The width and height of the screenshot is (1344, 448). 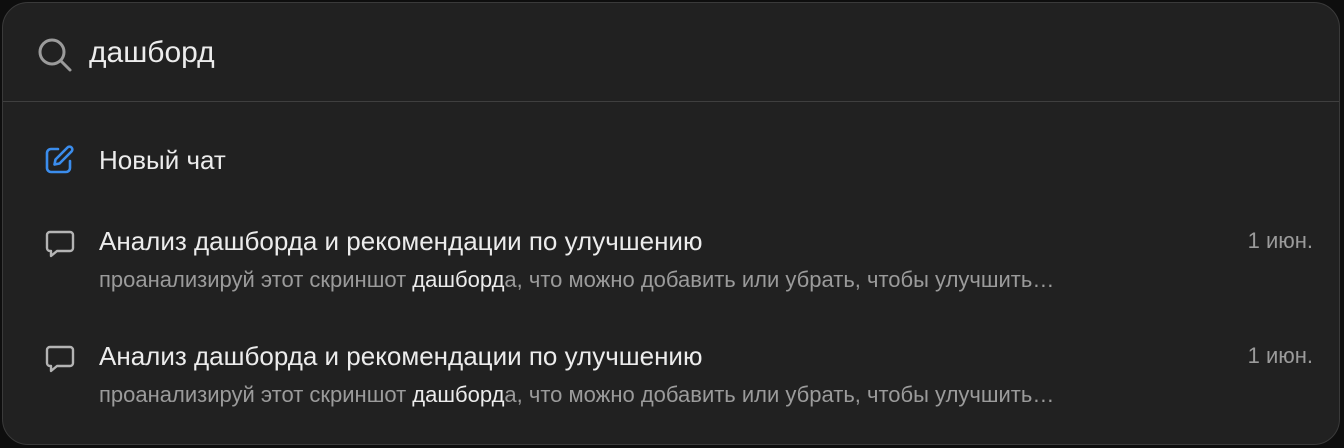 What do you see at coordinates (671, 160) in the screenshot?
I see `new-chat-button: Новый чат` at bounding box center [671, 160].